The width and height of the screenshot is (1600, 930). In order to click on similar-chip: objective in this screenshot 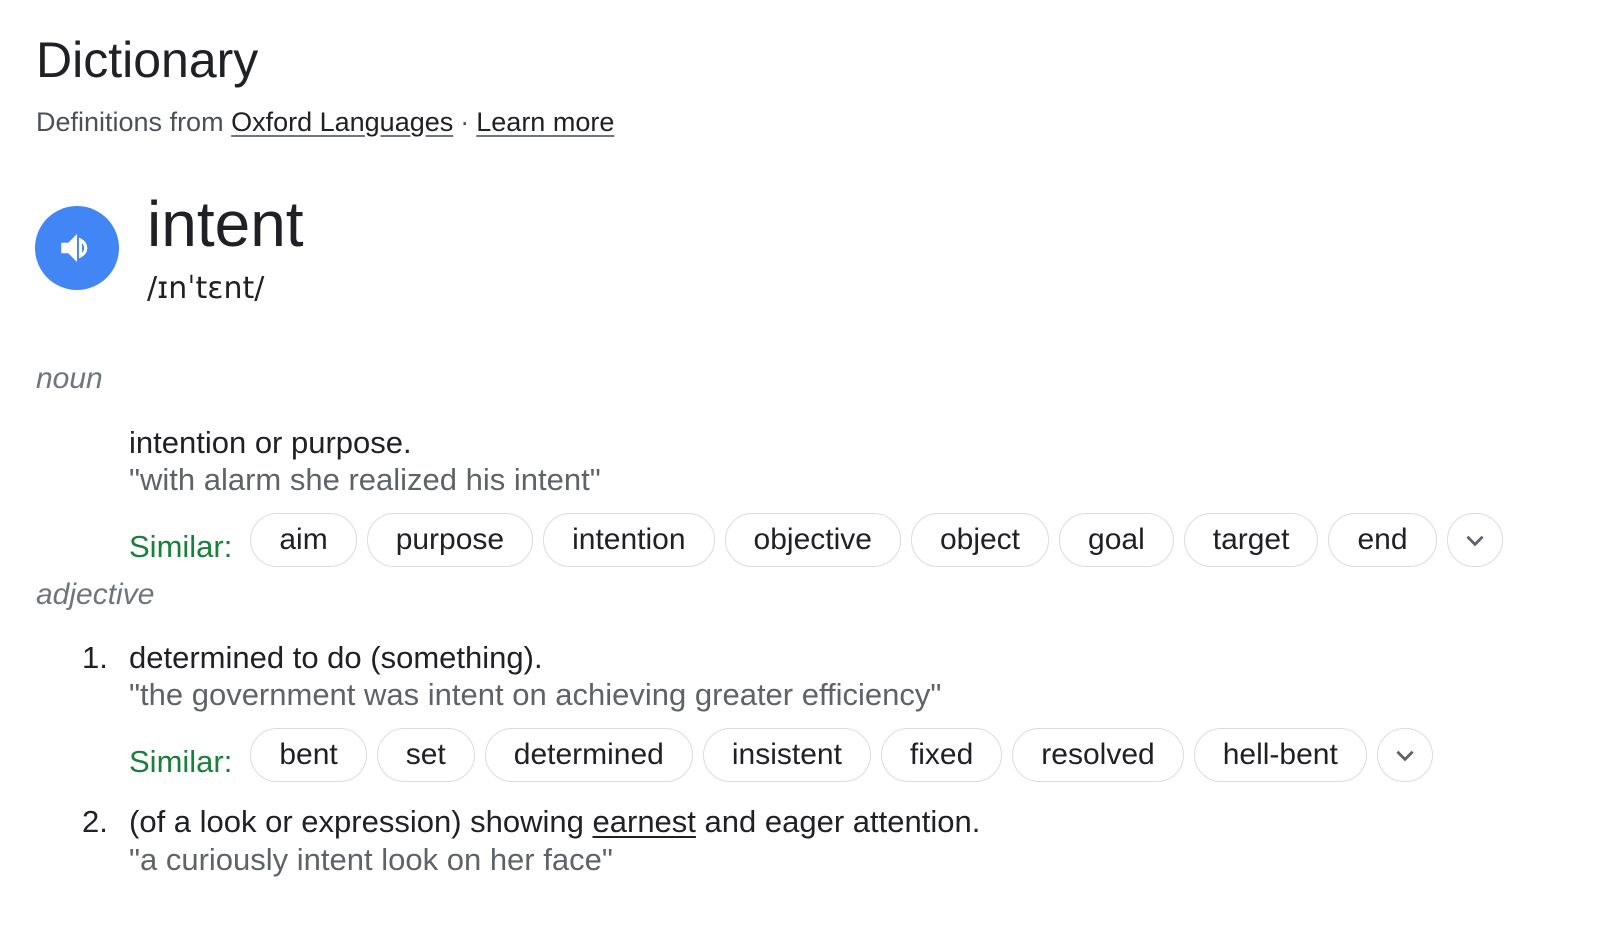, I will do `click(812, 540)`.